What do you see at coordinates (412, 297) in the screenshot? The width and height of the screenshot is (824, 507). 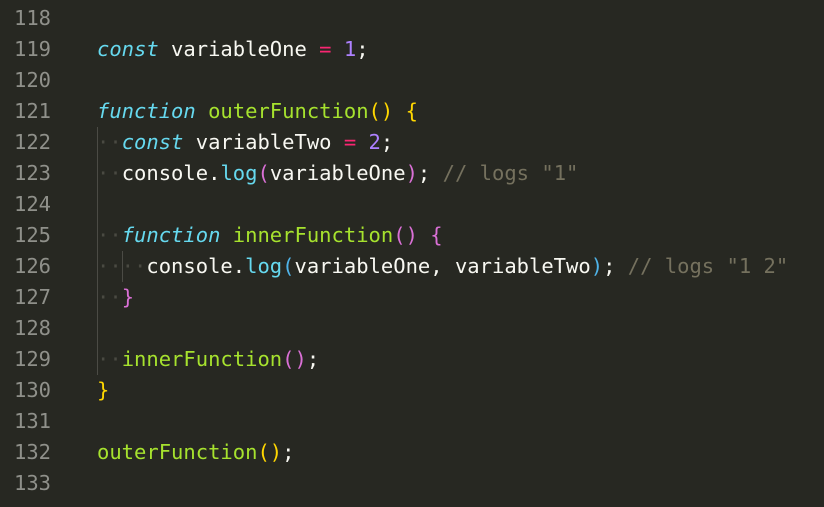 I see `code-line: 127 ··}` at bounding box center [412, 297].